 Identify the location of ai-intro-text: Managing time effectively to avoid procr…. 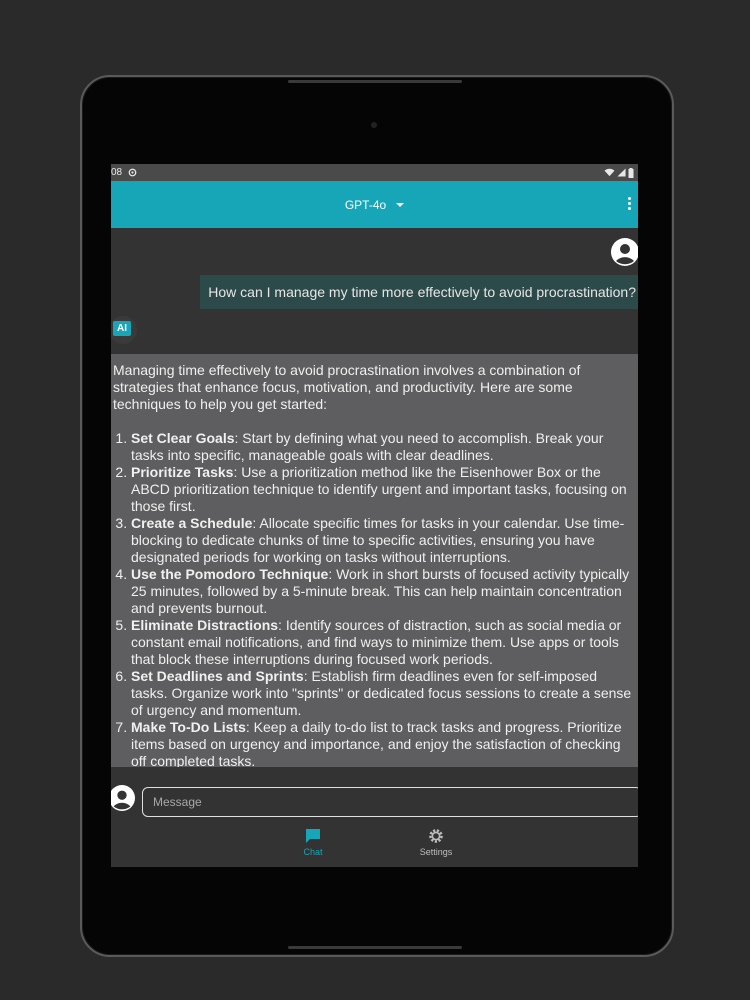
(347, 387).